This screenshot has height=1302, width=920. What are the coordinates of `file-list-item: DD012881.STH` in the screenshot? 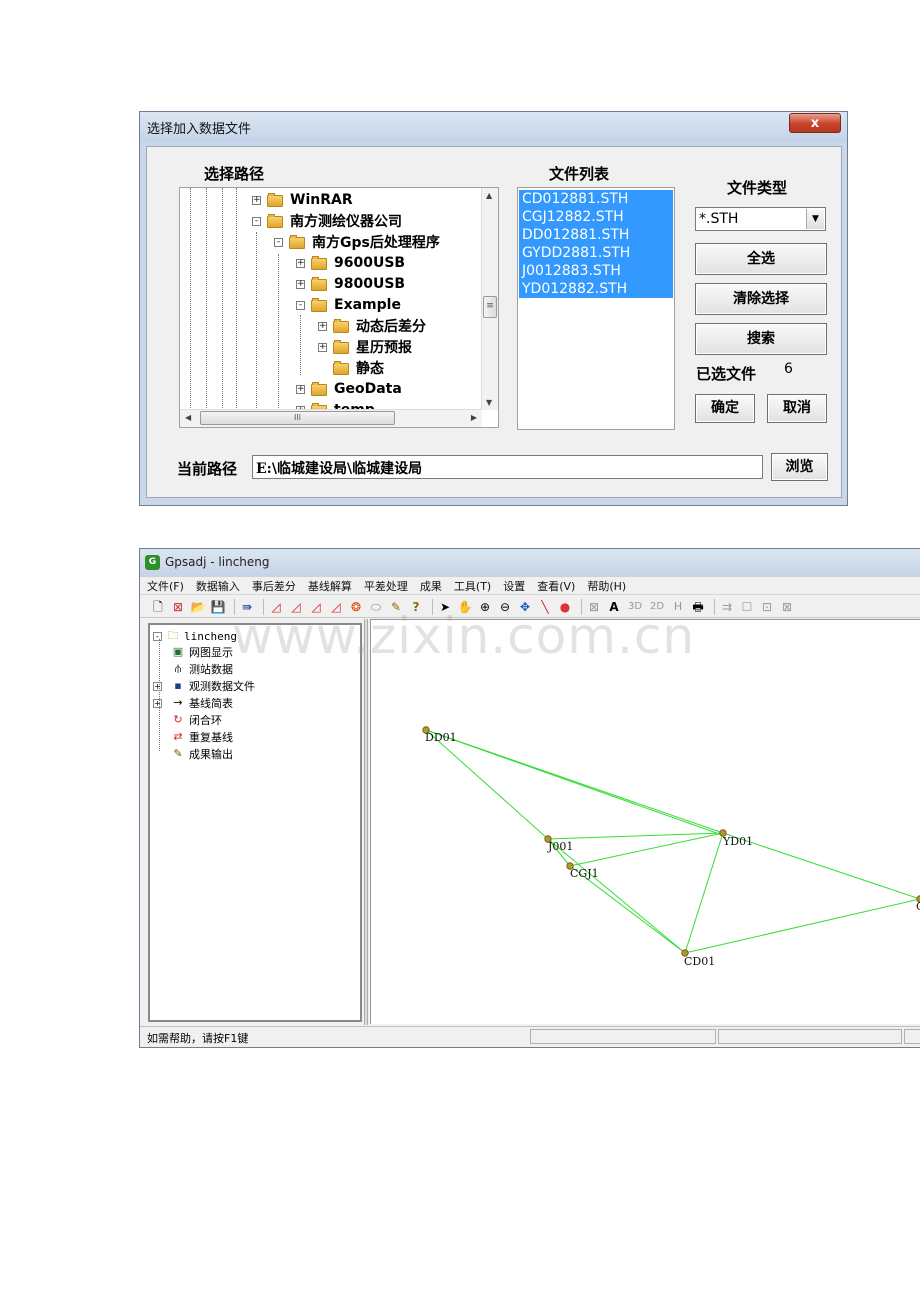 It's located at (596, 235).